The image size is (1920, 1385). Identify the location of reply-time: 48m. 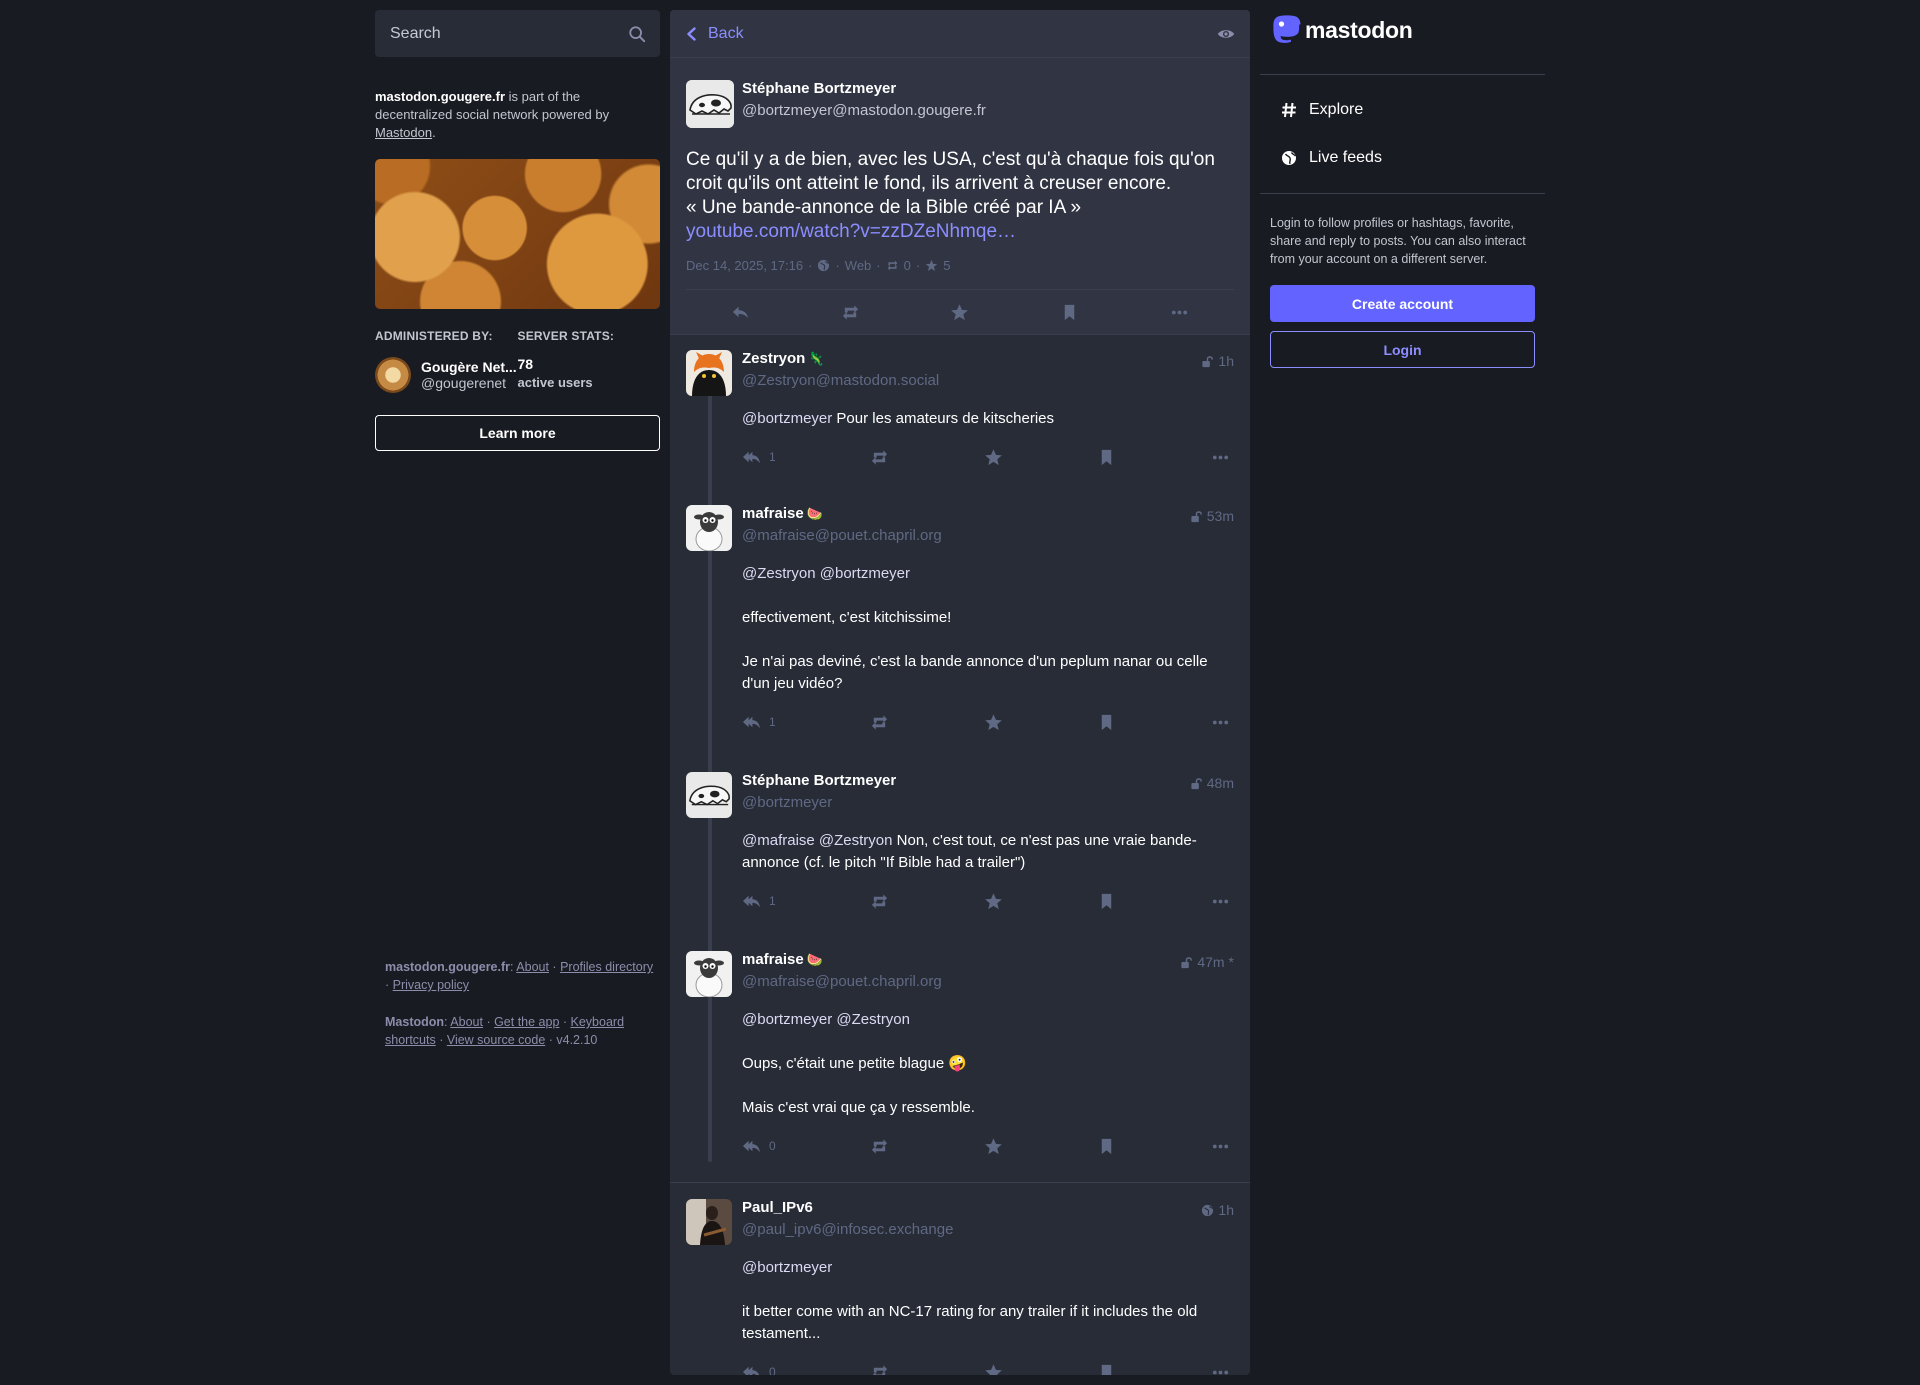
(1212, 783).